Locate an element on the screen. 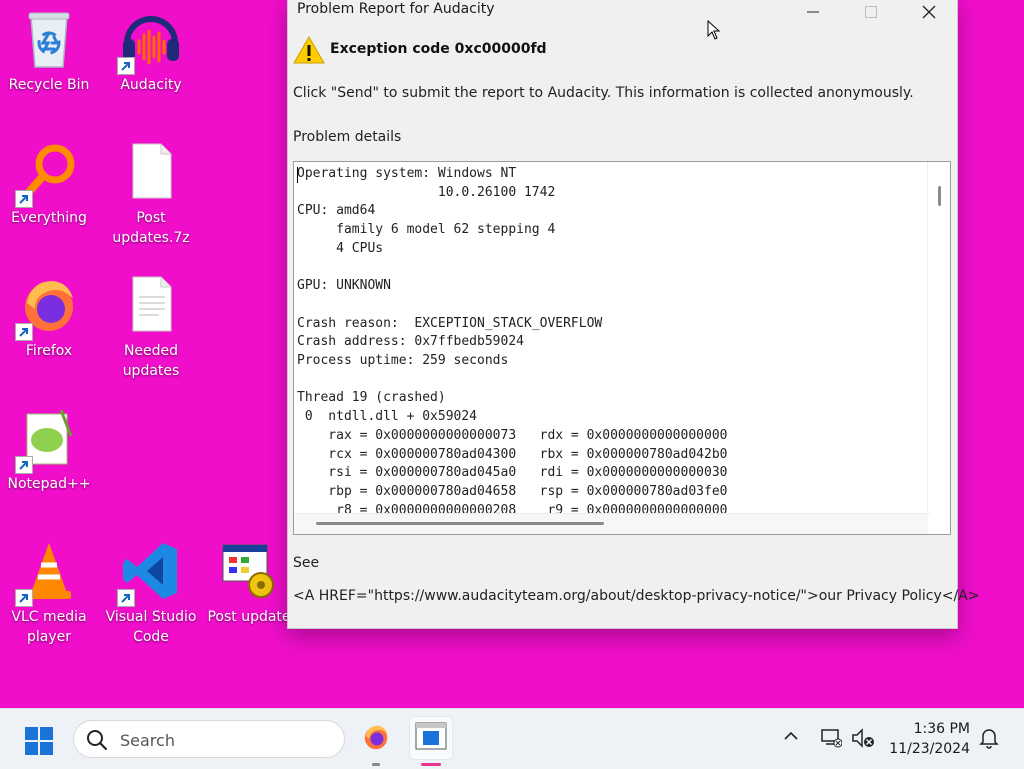 Image resolution: width=1024 pixels, height=769 pixels. desktop-icon-label: Everything is located at coordinates (49, 218).